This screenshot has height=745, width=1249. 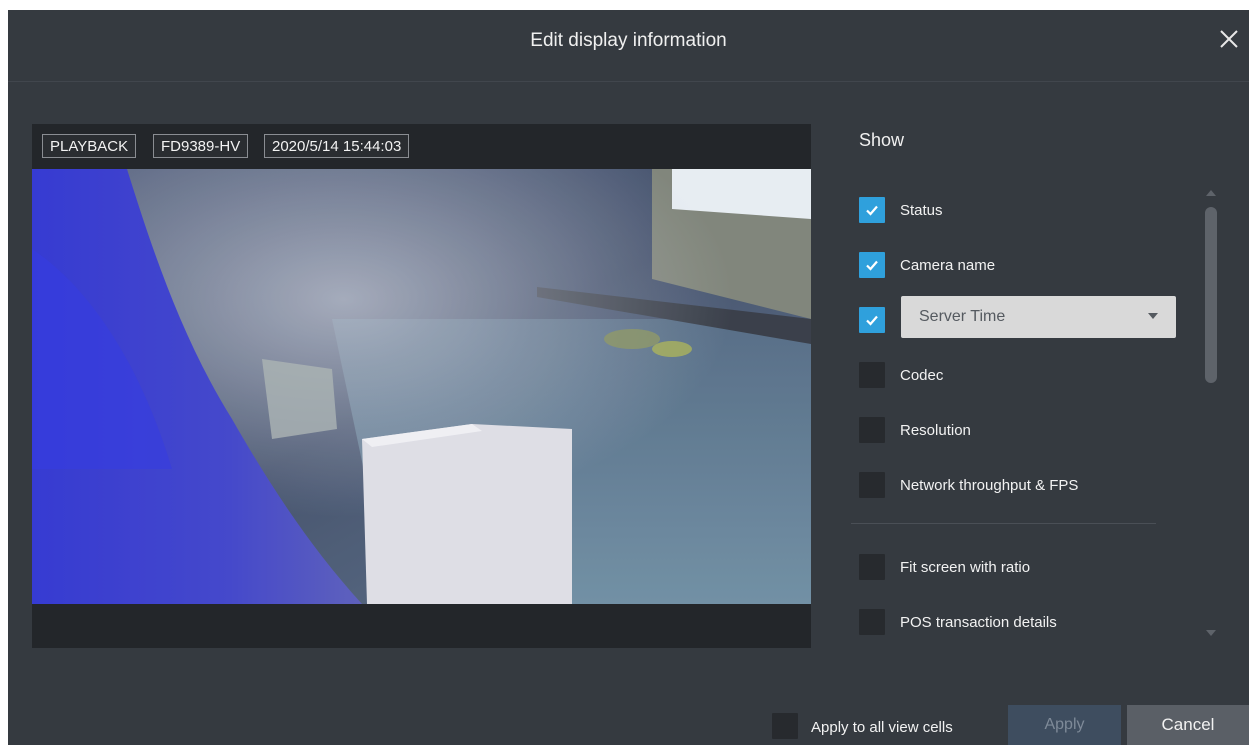 I want to click on resolution-label: Resolution, so click(x=935, y=430).